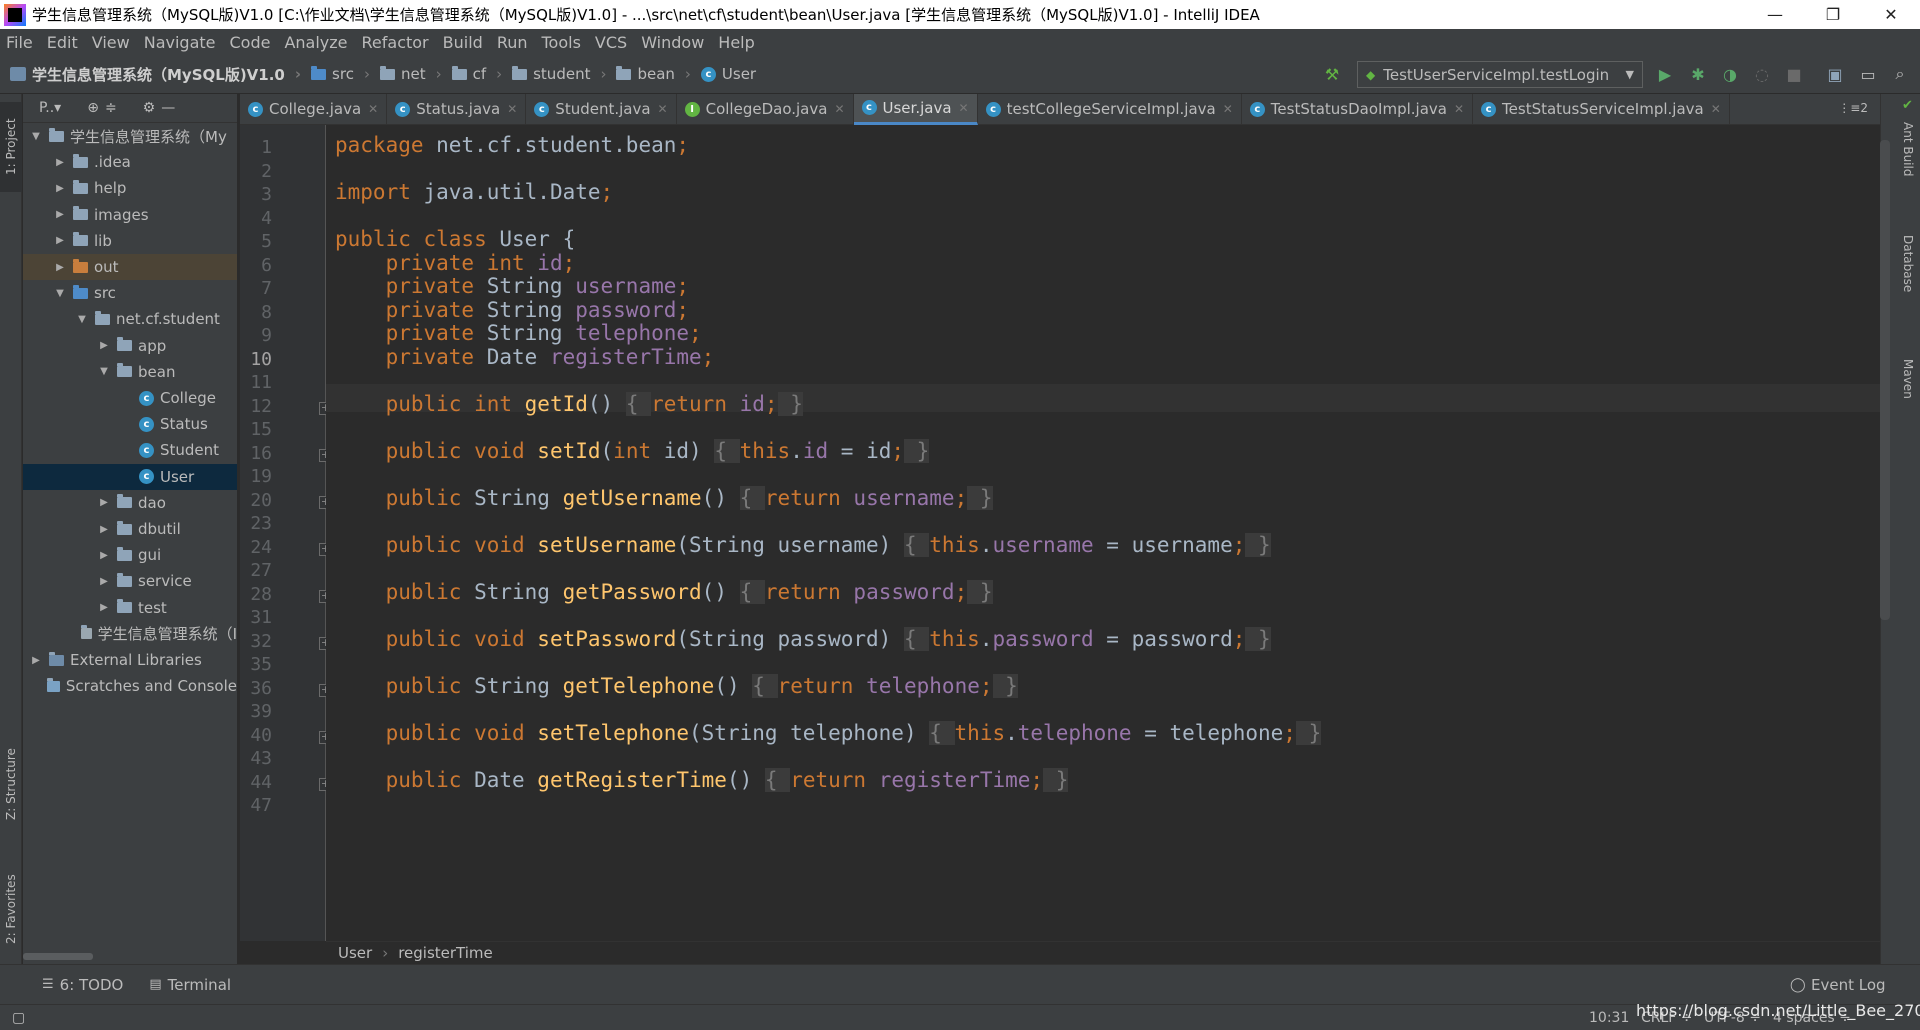 The width and height of the screenshot is (1920, 1030). I want to click on tree-item: ▶ images, so click(130, 215).